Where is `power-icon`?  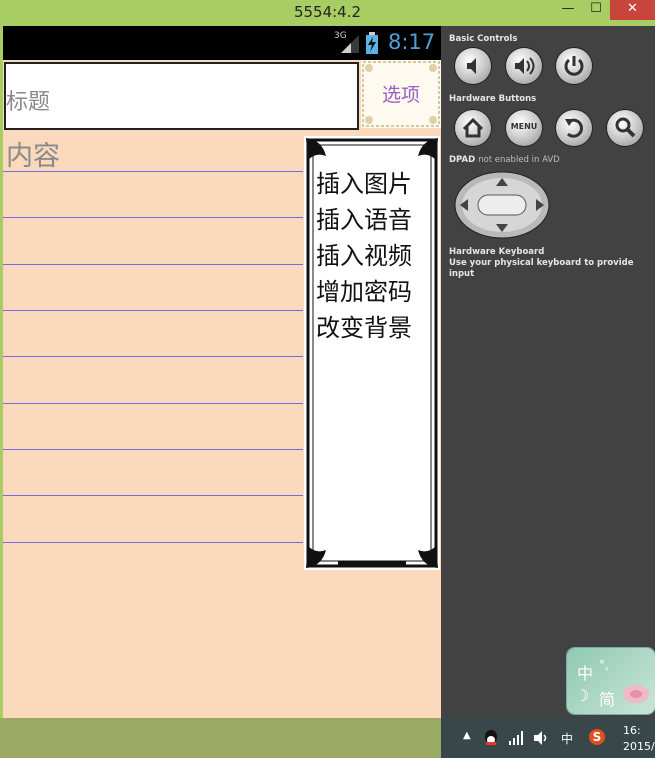
power-icon is located at coordinates (574, 66).